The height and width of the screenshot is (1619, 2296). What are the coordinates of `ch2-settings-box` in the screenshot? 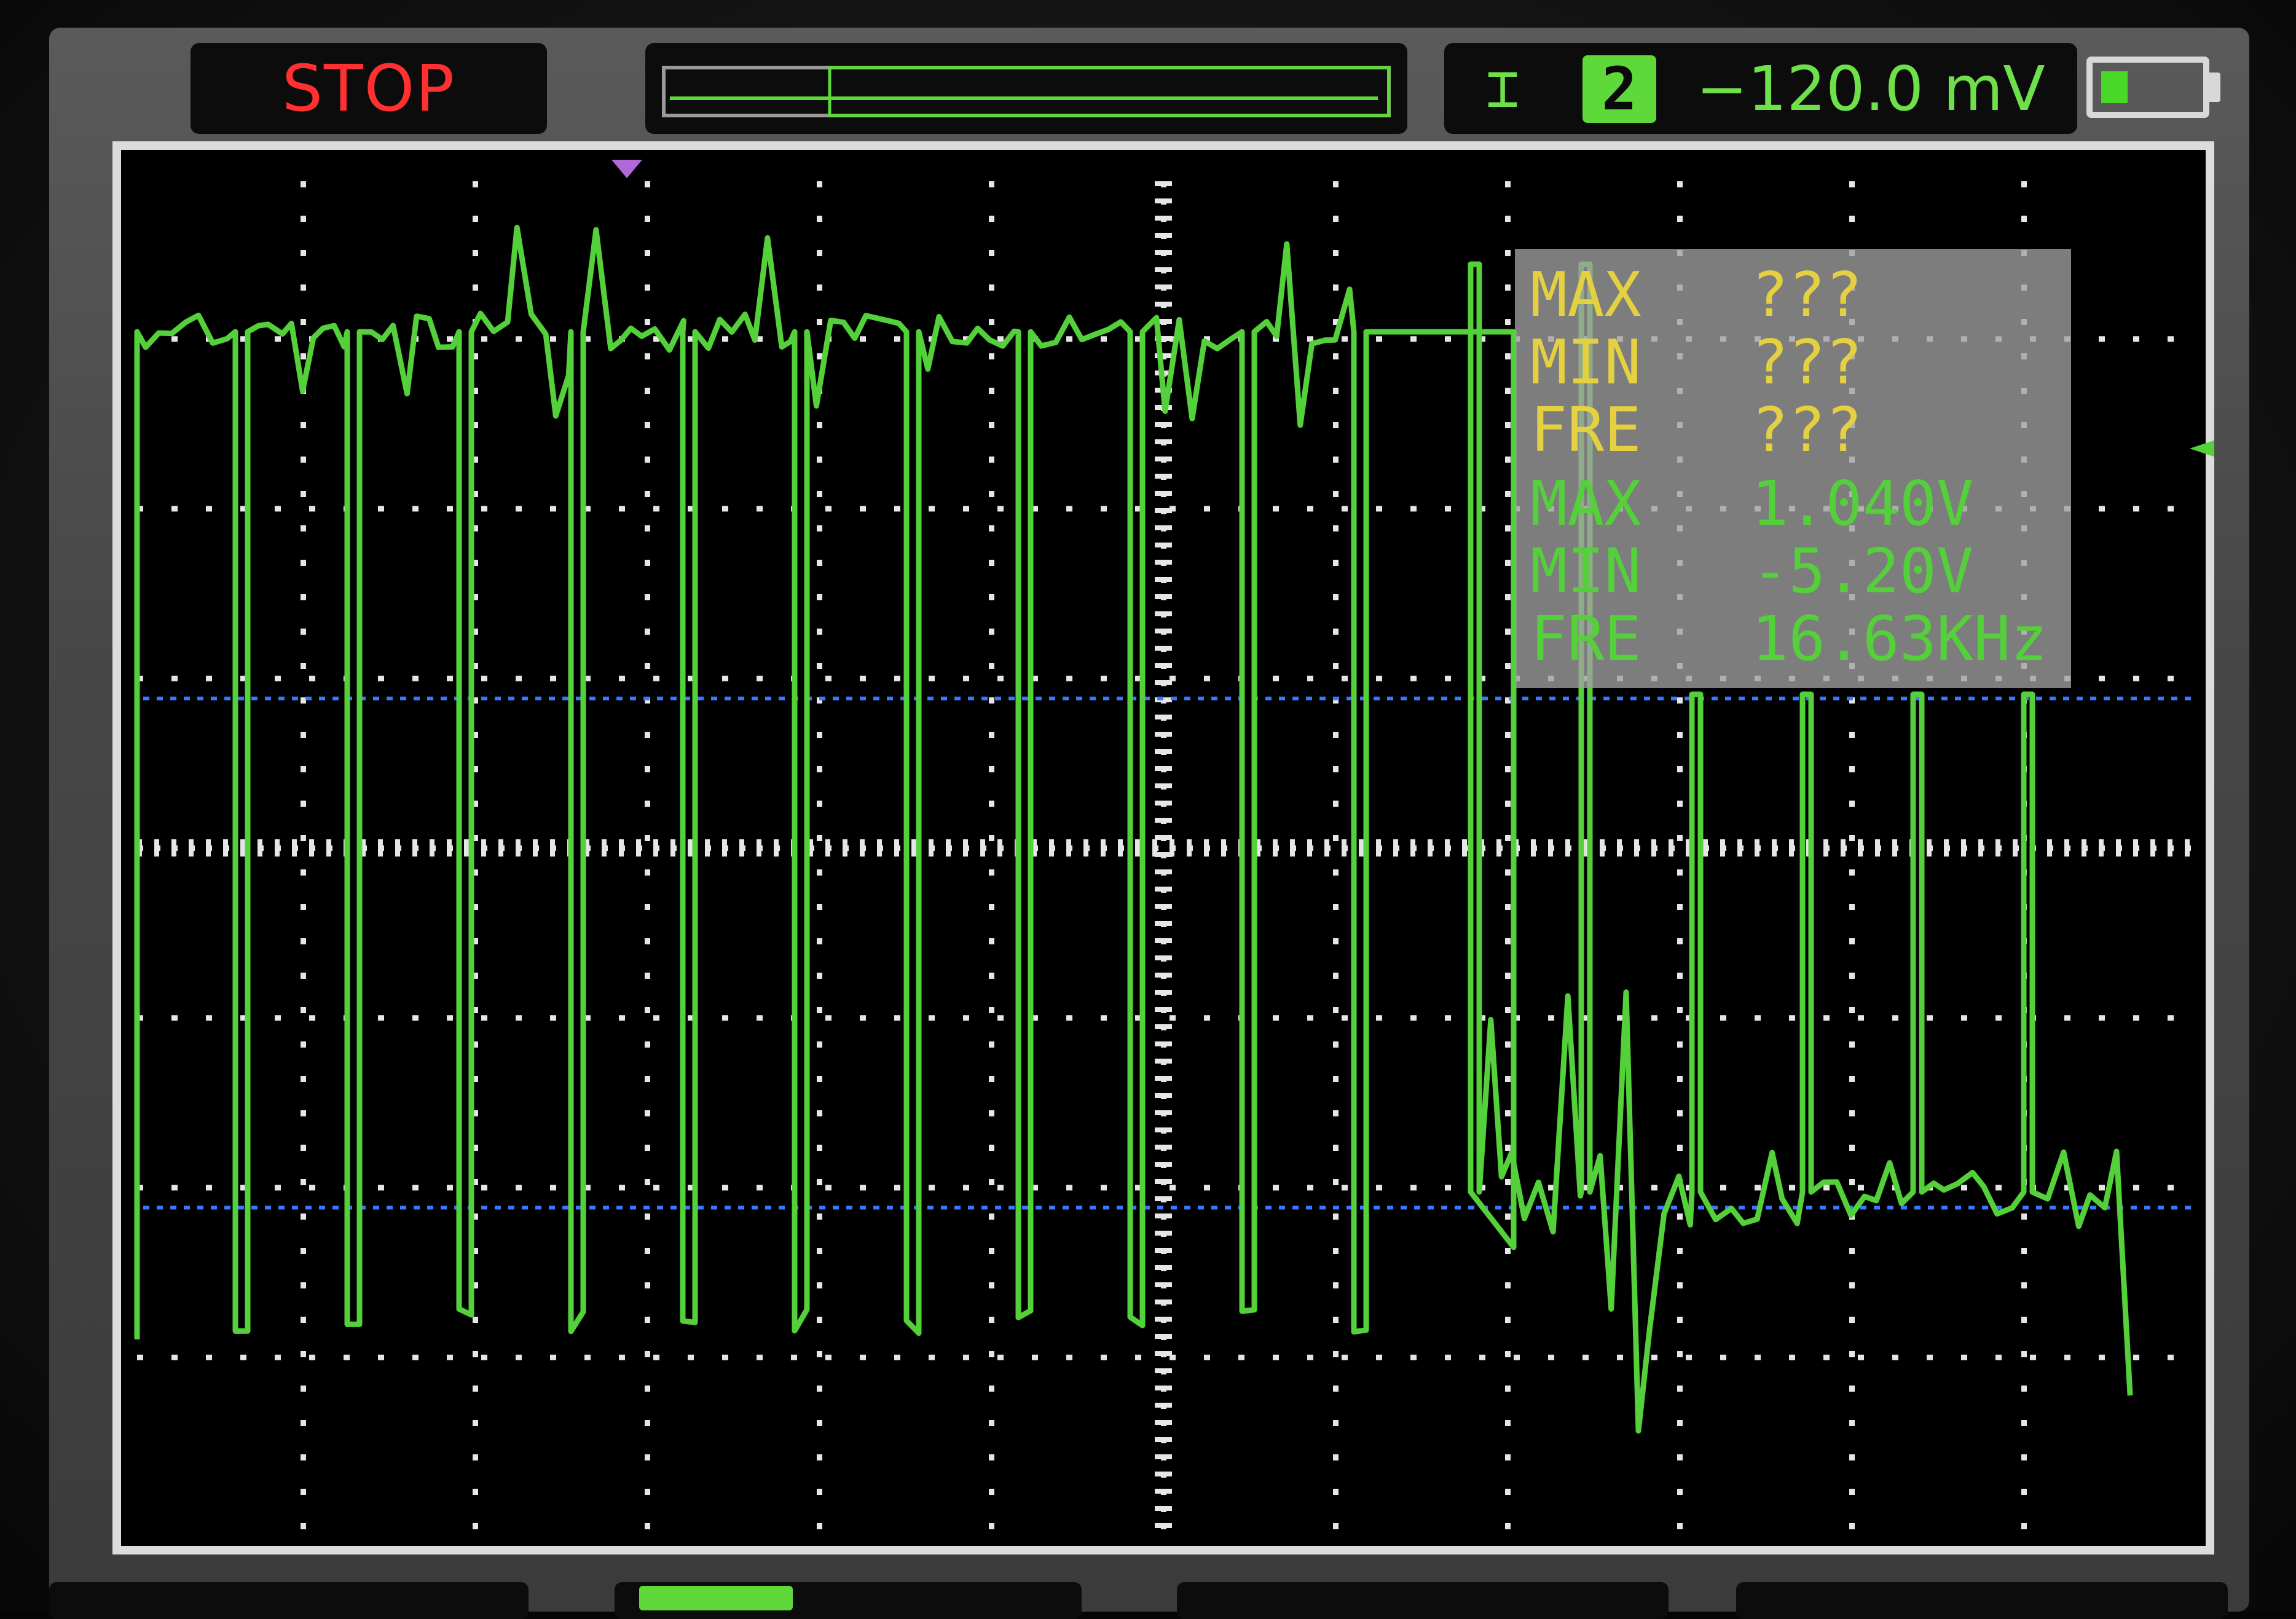 It's located at (848, 1600).